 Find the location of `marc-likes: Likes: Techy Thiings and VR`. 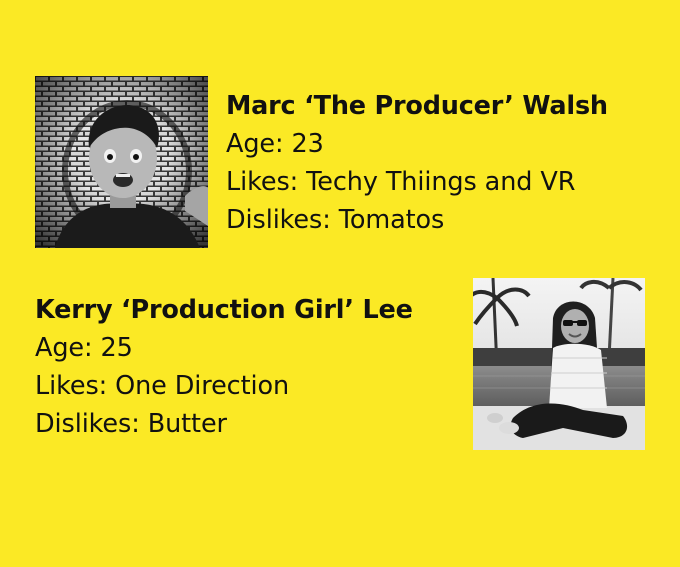

marc-likes: Likes: Techy Thiings and VR is located at coordinates (401, 182).